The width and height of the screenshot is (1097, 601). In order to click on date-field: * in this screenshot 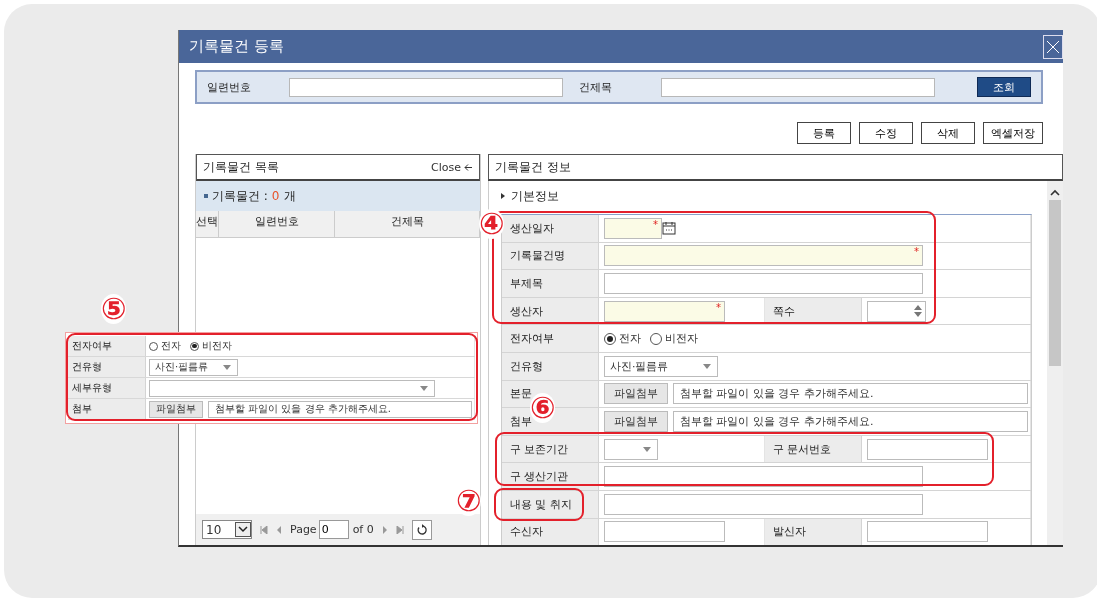, I will do `click(633, 228)`.